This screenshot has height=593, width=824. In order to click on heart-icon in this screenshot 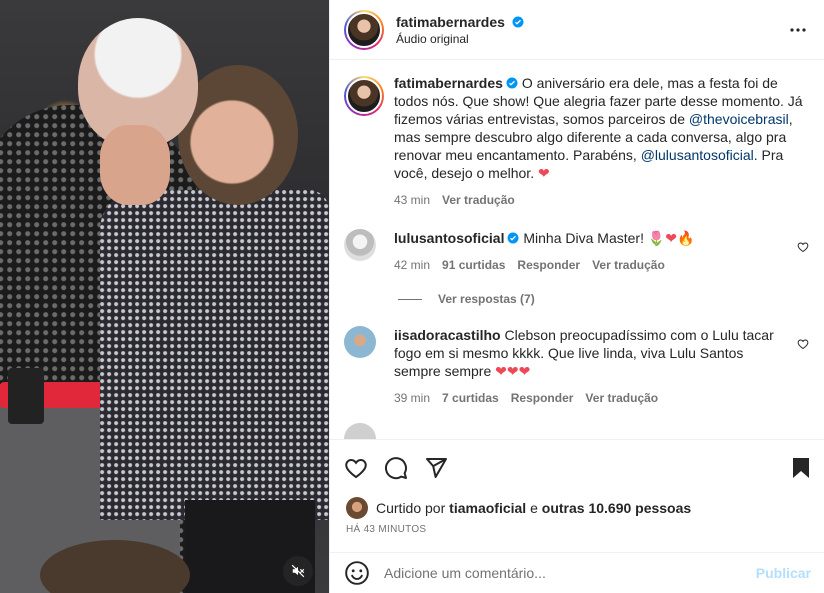, I will do `click(356, 468)`.